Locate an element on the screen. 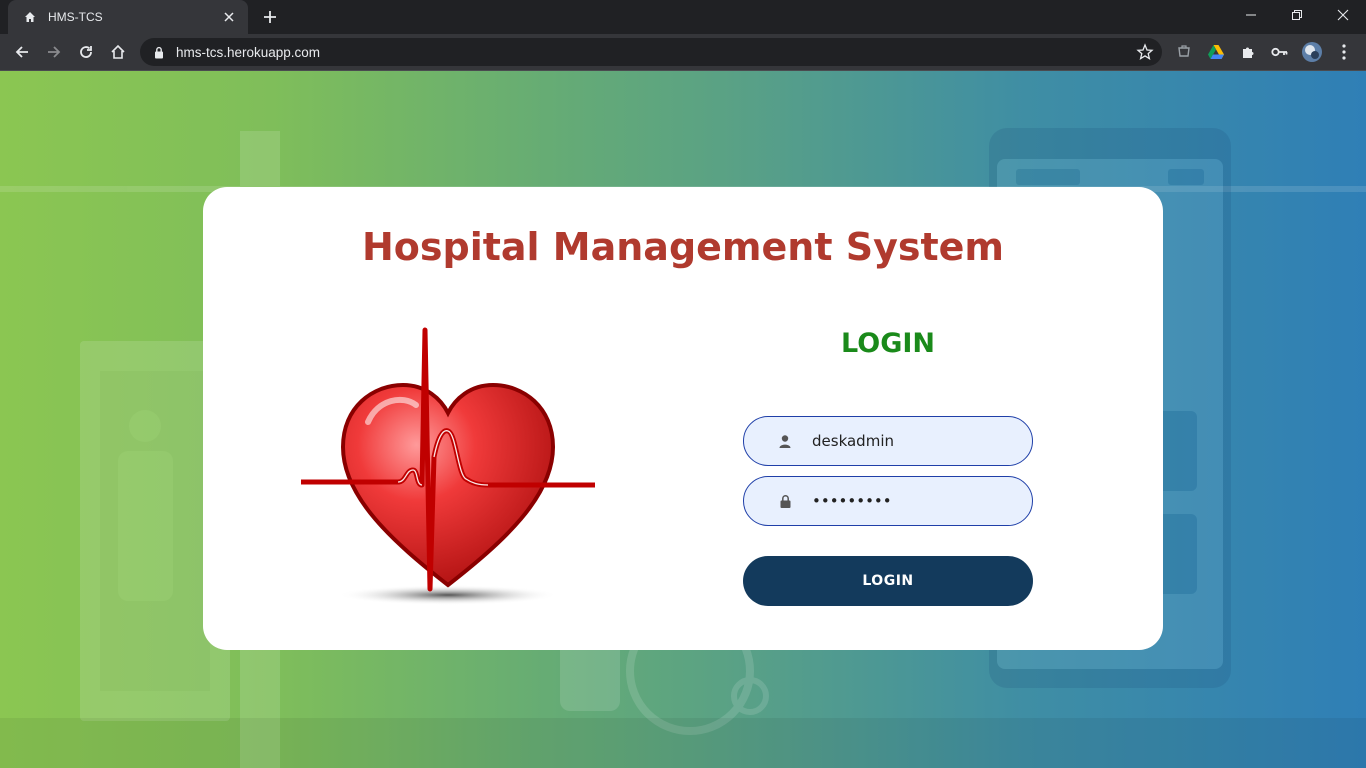 The height and width of the screenshot is (768, 1366). browser-tab: HMS-TCS is located at coordinates (128, 17).